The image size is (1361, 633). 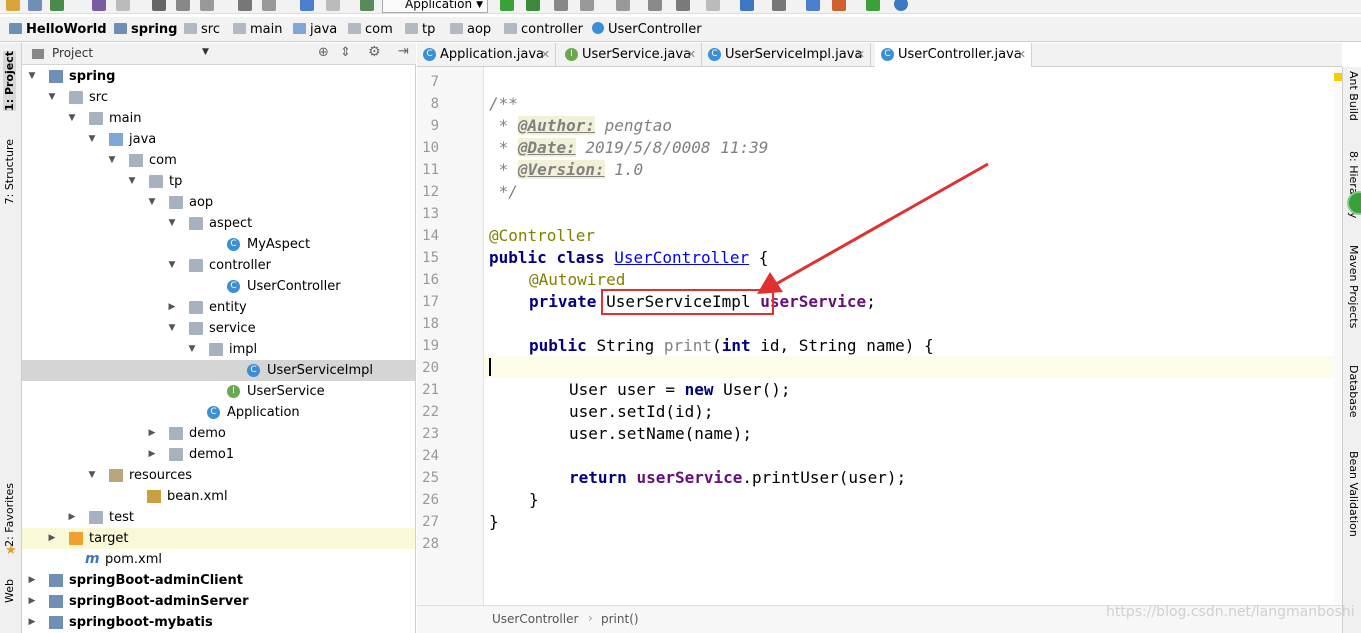 I want to click on replace-icon, so click(x=269, y=5).